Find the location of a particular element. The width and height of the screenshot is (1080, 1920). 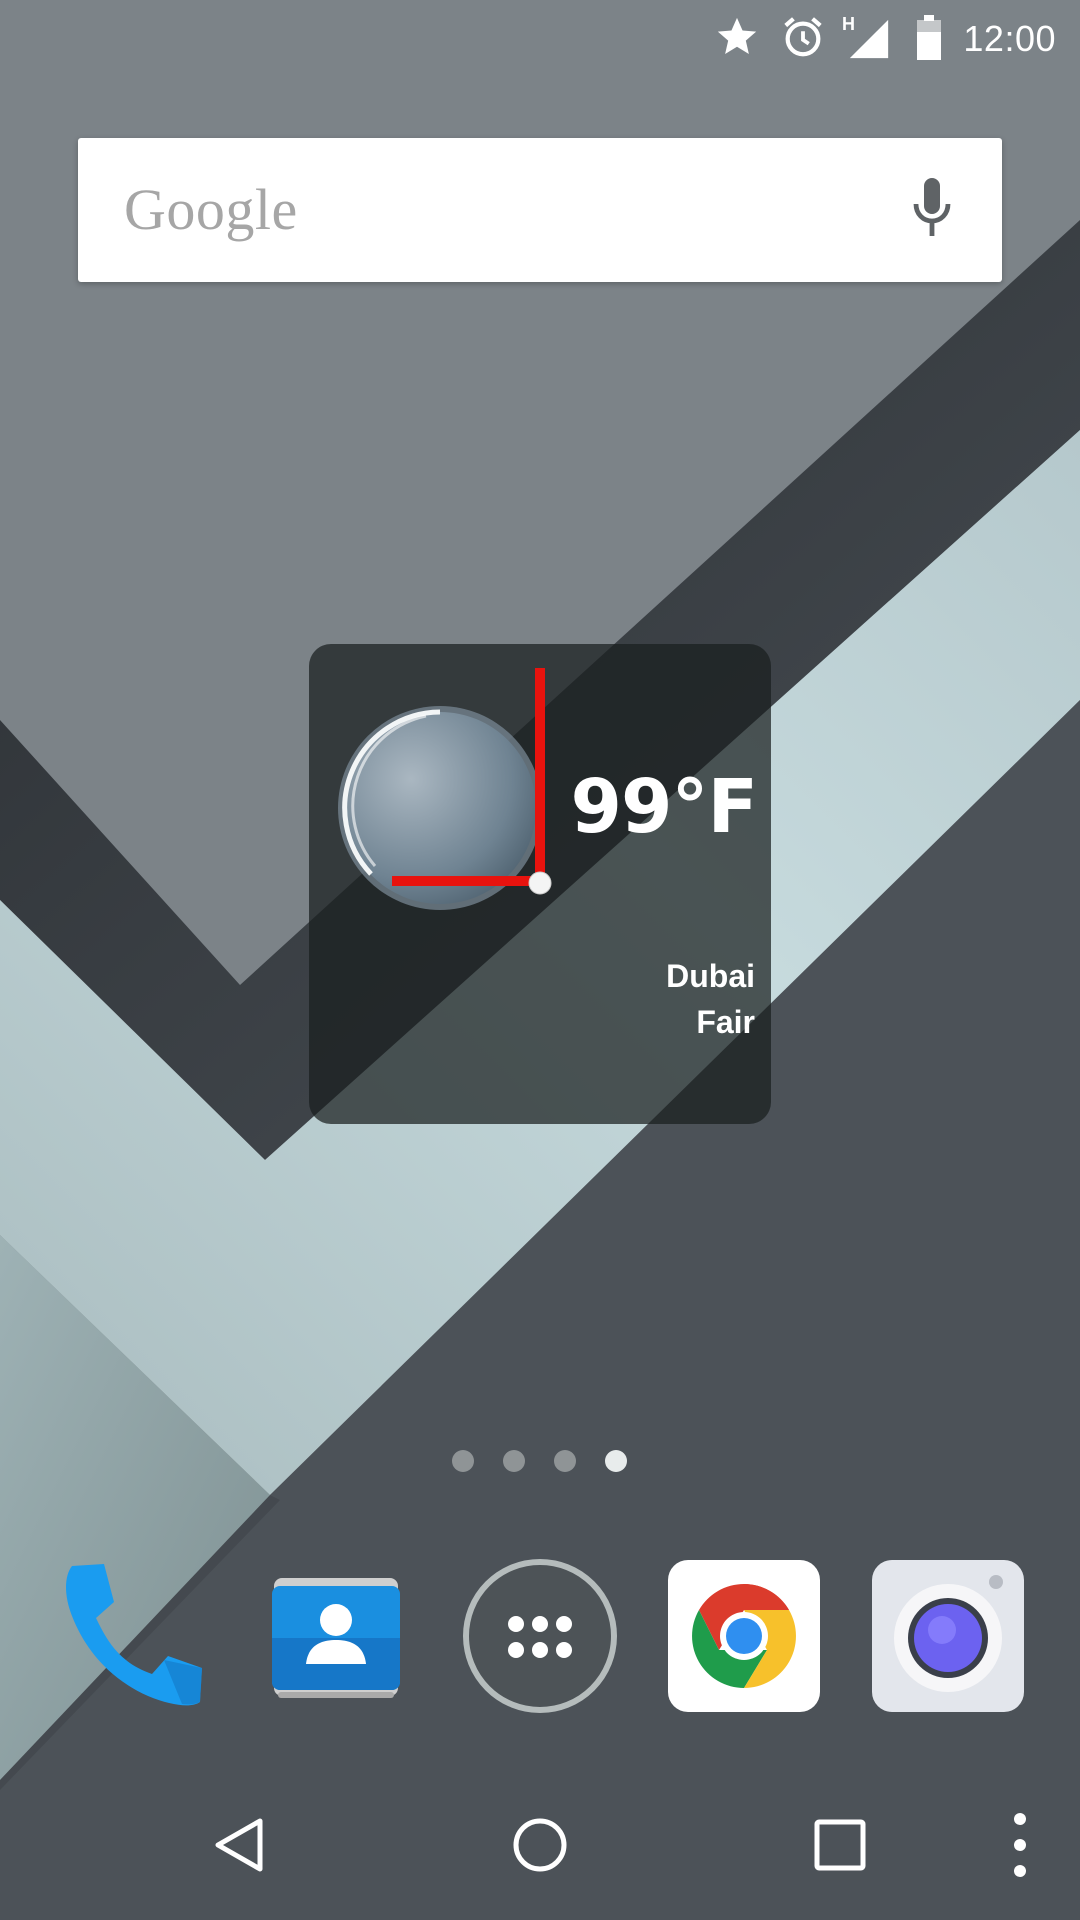

star-icon is located at coordinates (737, 36).